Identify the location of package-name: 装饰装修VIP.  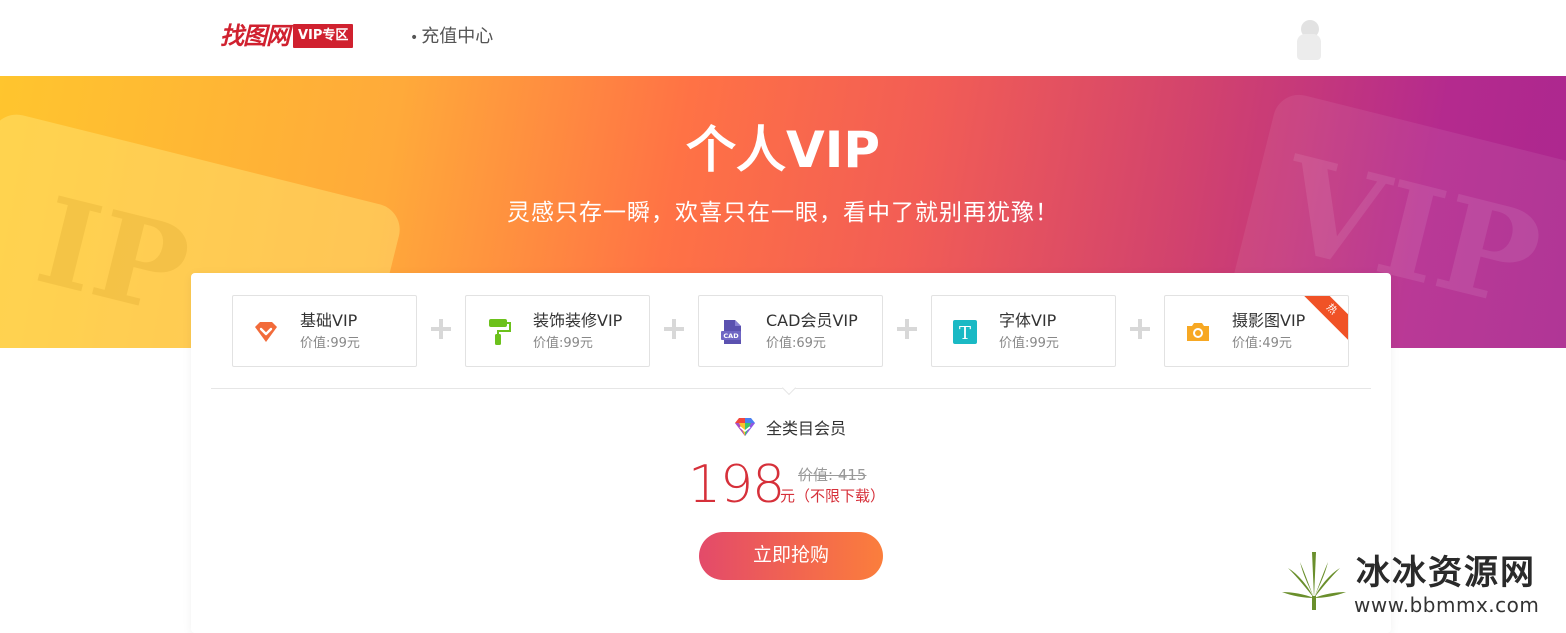
(578, 320).